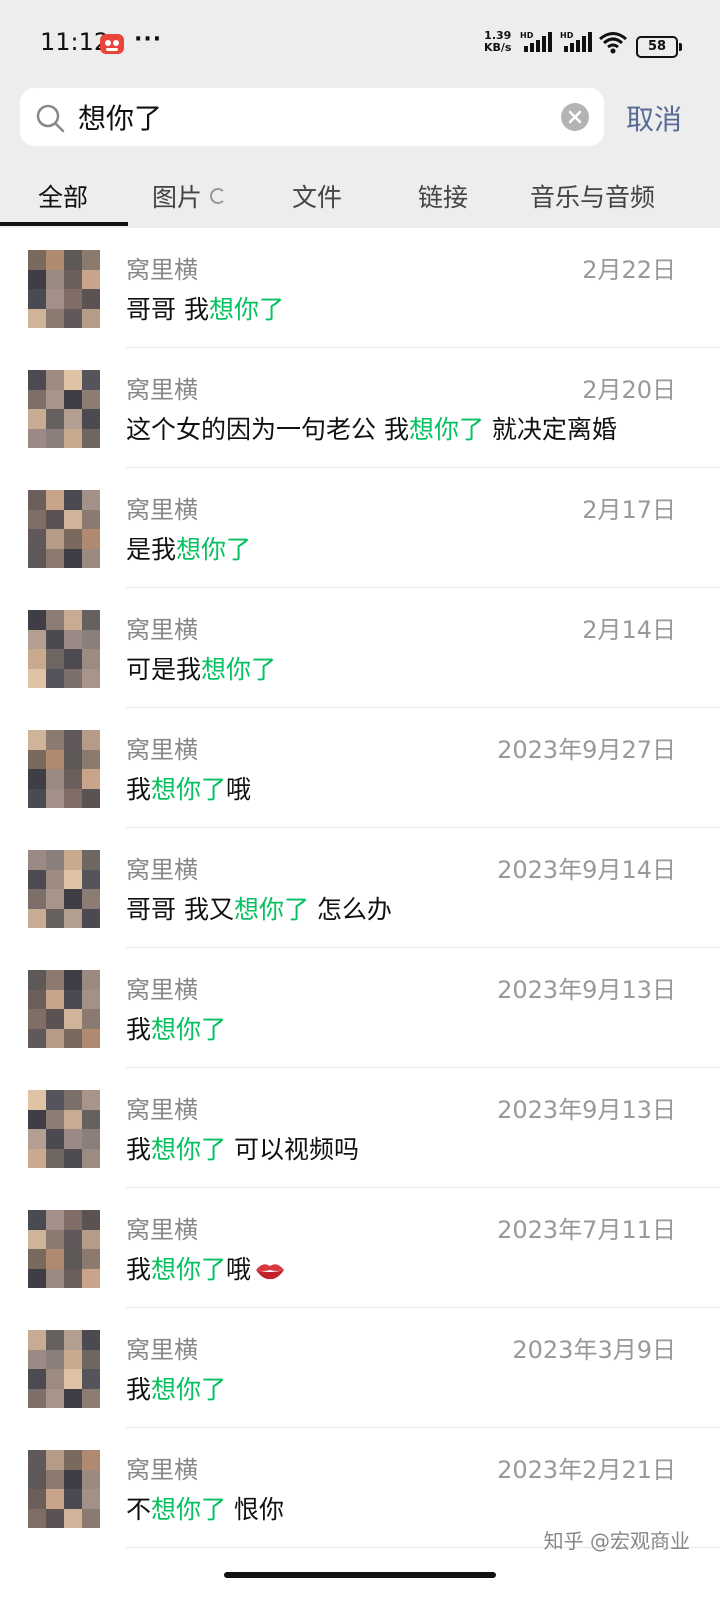 This screenshot has width=720, height=1600. What do you see at coordinates (575, 117) in the screenshot?
I see `clear-search-icon` at bounding box center [575, 117].